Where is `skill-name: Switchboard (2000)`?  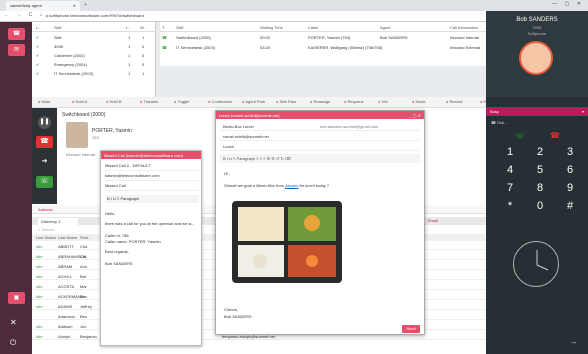
skill-name: Switchboard (2000) is located at coordinates (193, 37).